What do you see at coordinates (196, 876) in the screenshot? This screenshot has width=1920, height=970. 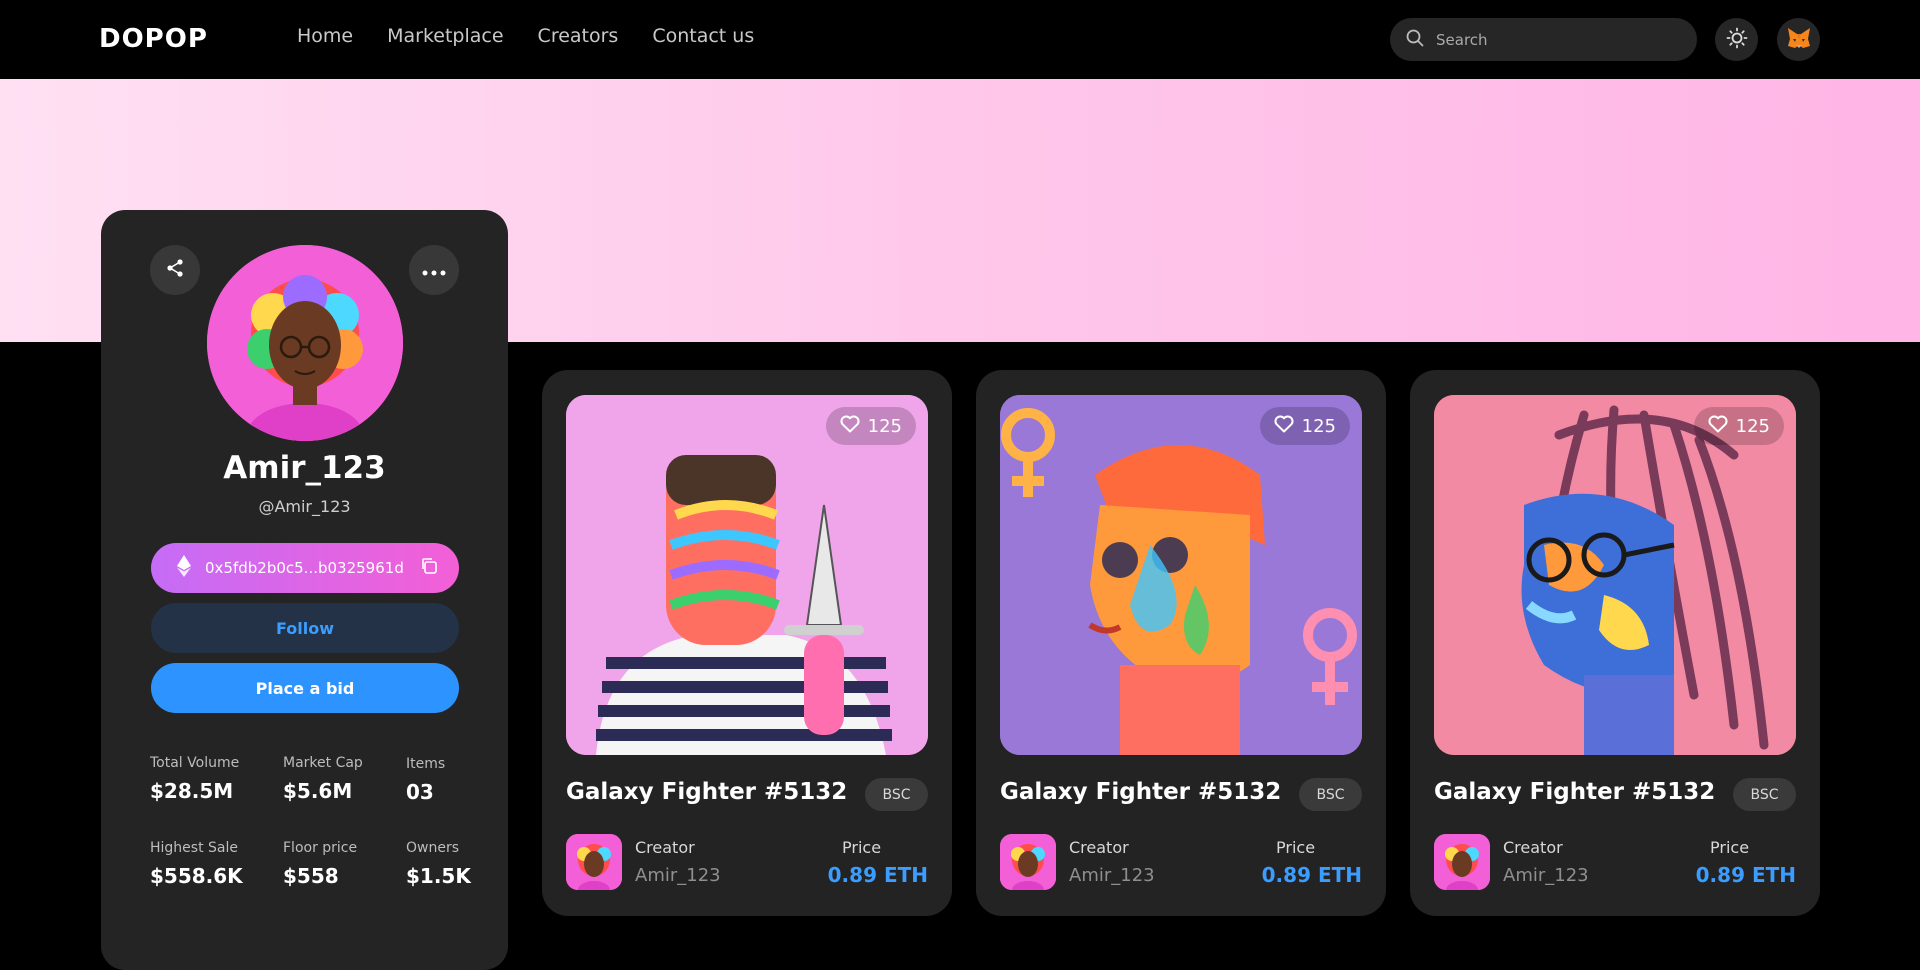 I see `stat-value: $558.6K` at bounding box center [196, 876].